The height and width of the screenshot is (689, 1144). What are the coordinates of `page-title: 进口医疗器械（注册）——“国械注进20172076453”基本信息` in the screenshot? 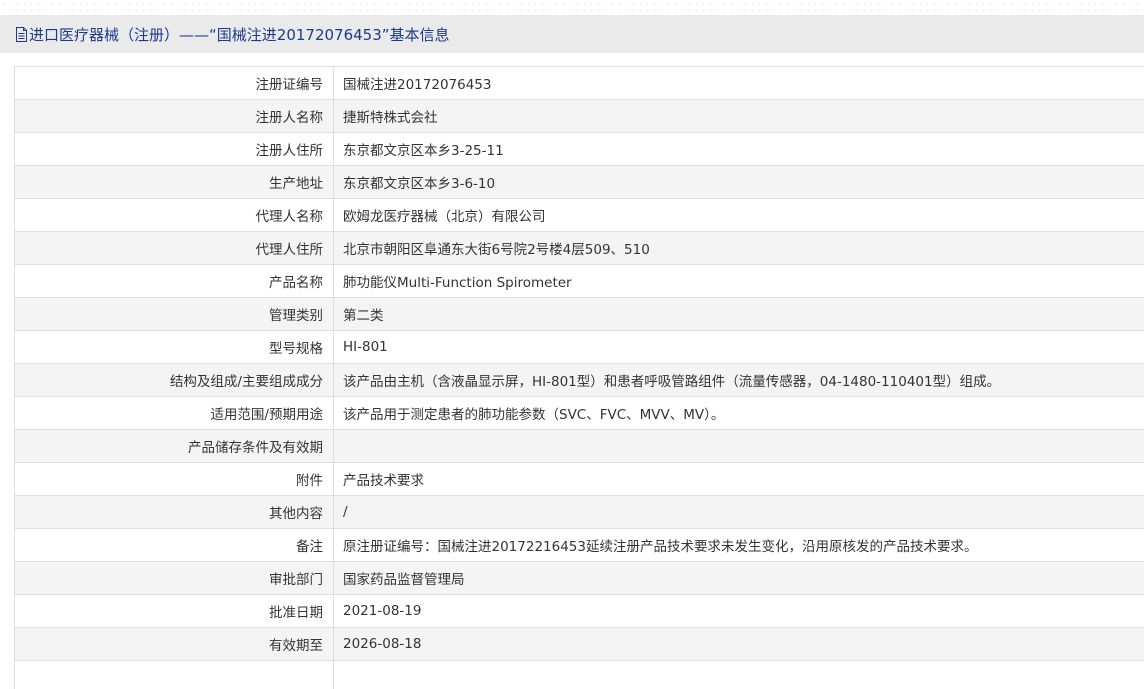 It's located at (239, 34).